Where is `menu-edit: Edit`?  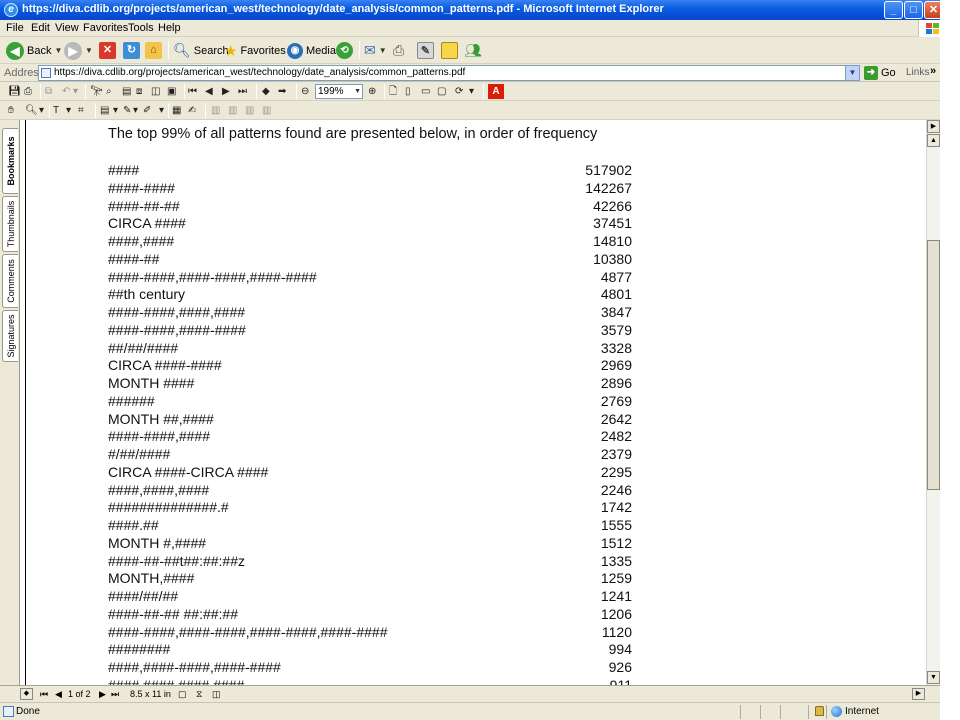
menu-edit: Edit is located at coordinates (40, 28).